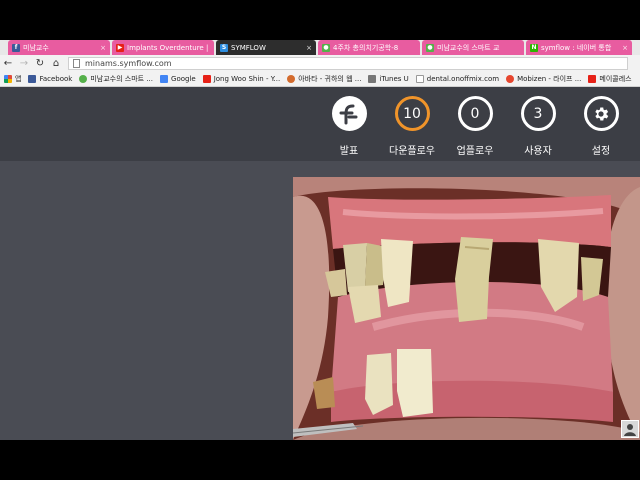 The width and height of the screenshot is (640, 480). What do you see at coordinates (468, 47) in the screenshot?
I see `tab-label: 미남교수의 스마트 교` at bounding box center [468, 47].